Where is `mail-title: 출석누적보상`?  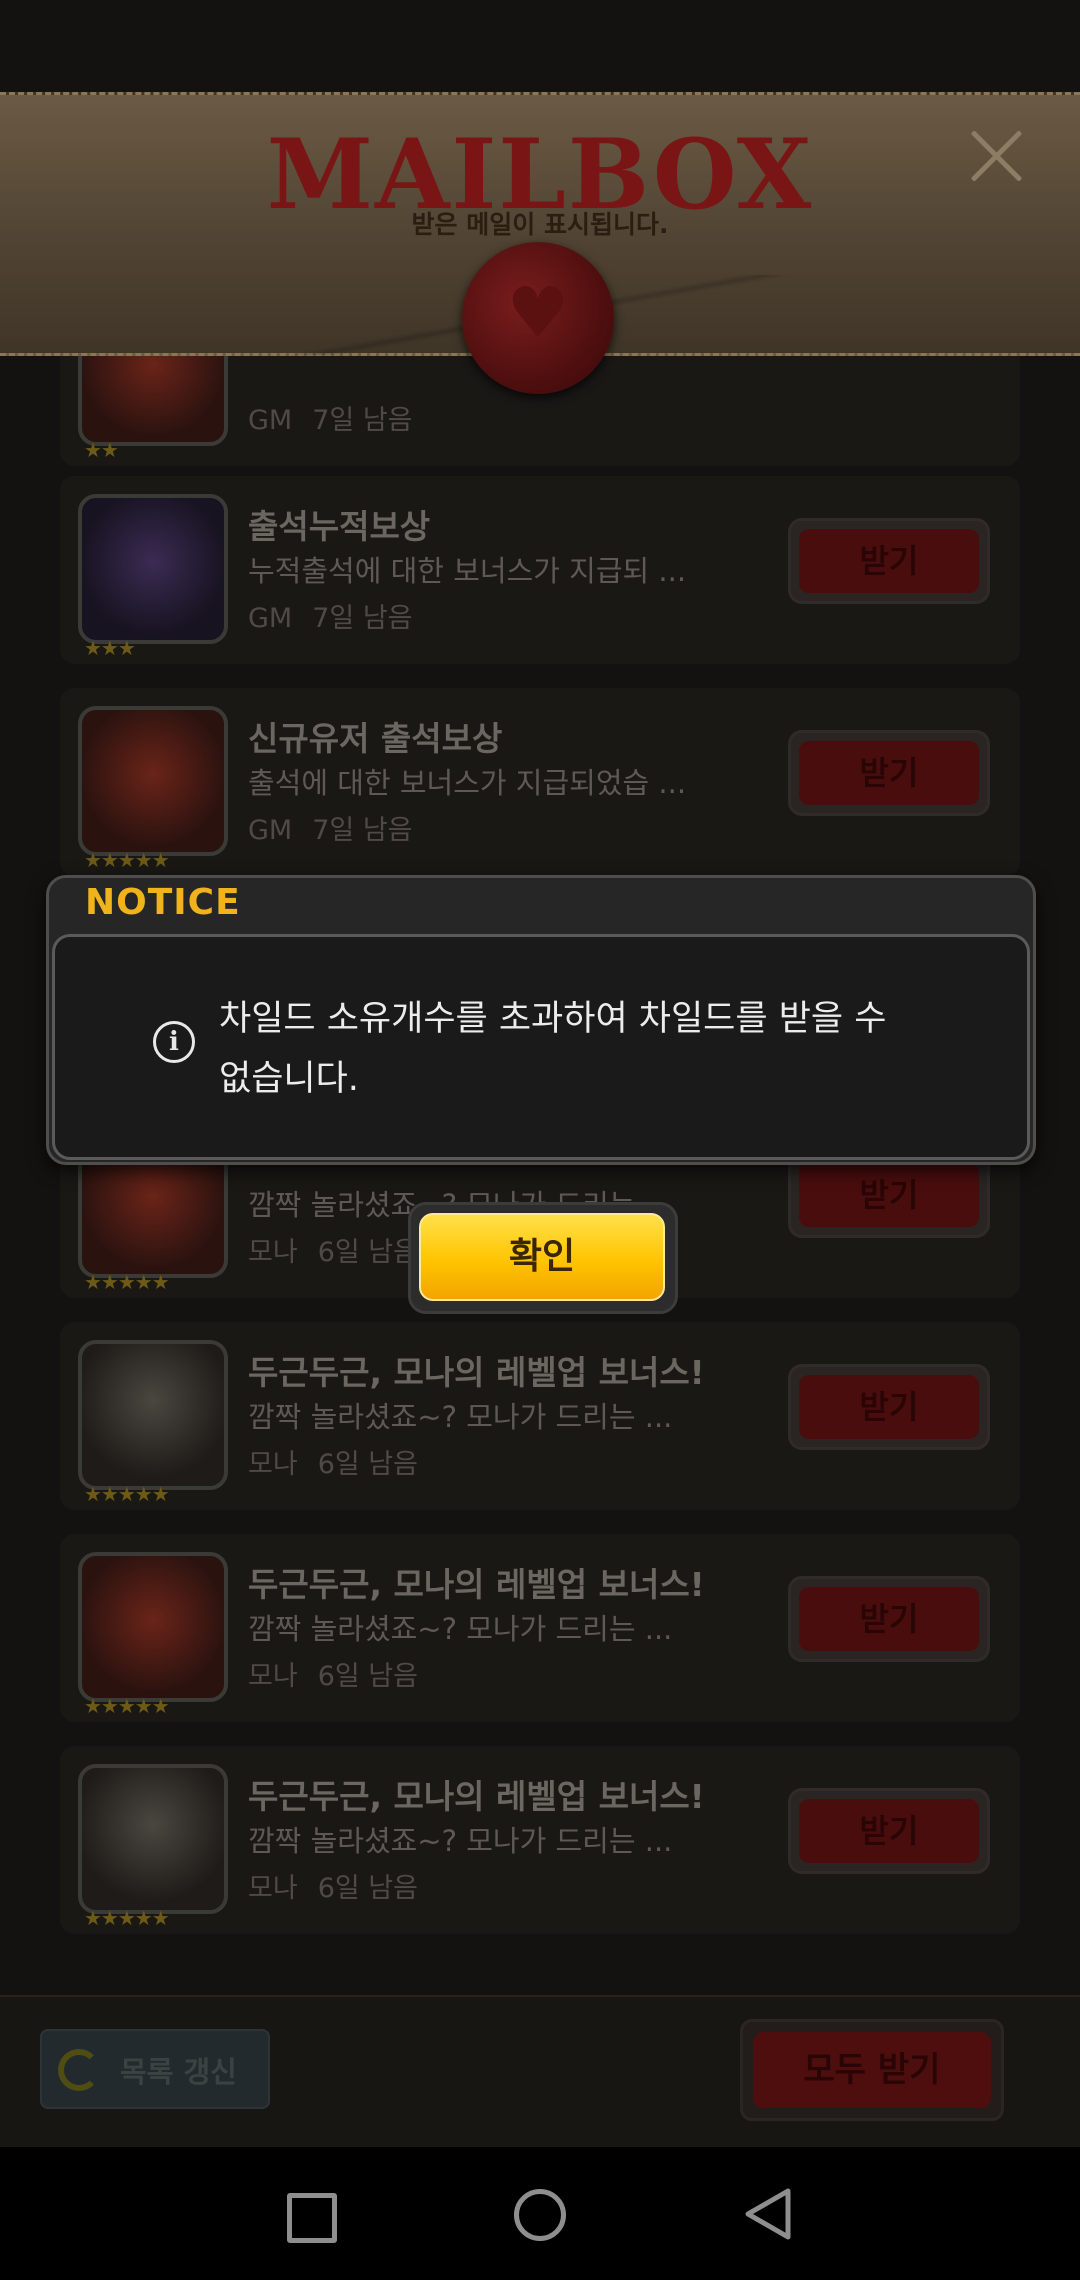
mail-title: 출석누적보상 is located at coordinates (339, 526).